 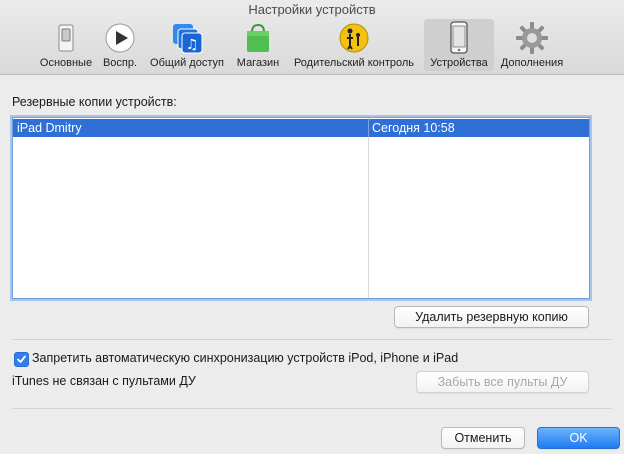 I want to click on tab-advanced: Дополнения, so click(x=532, y=45).